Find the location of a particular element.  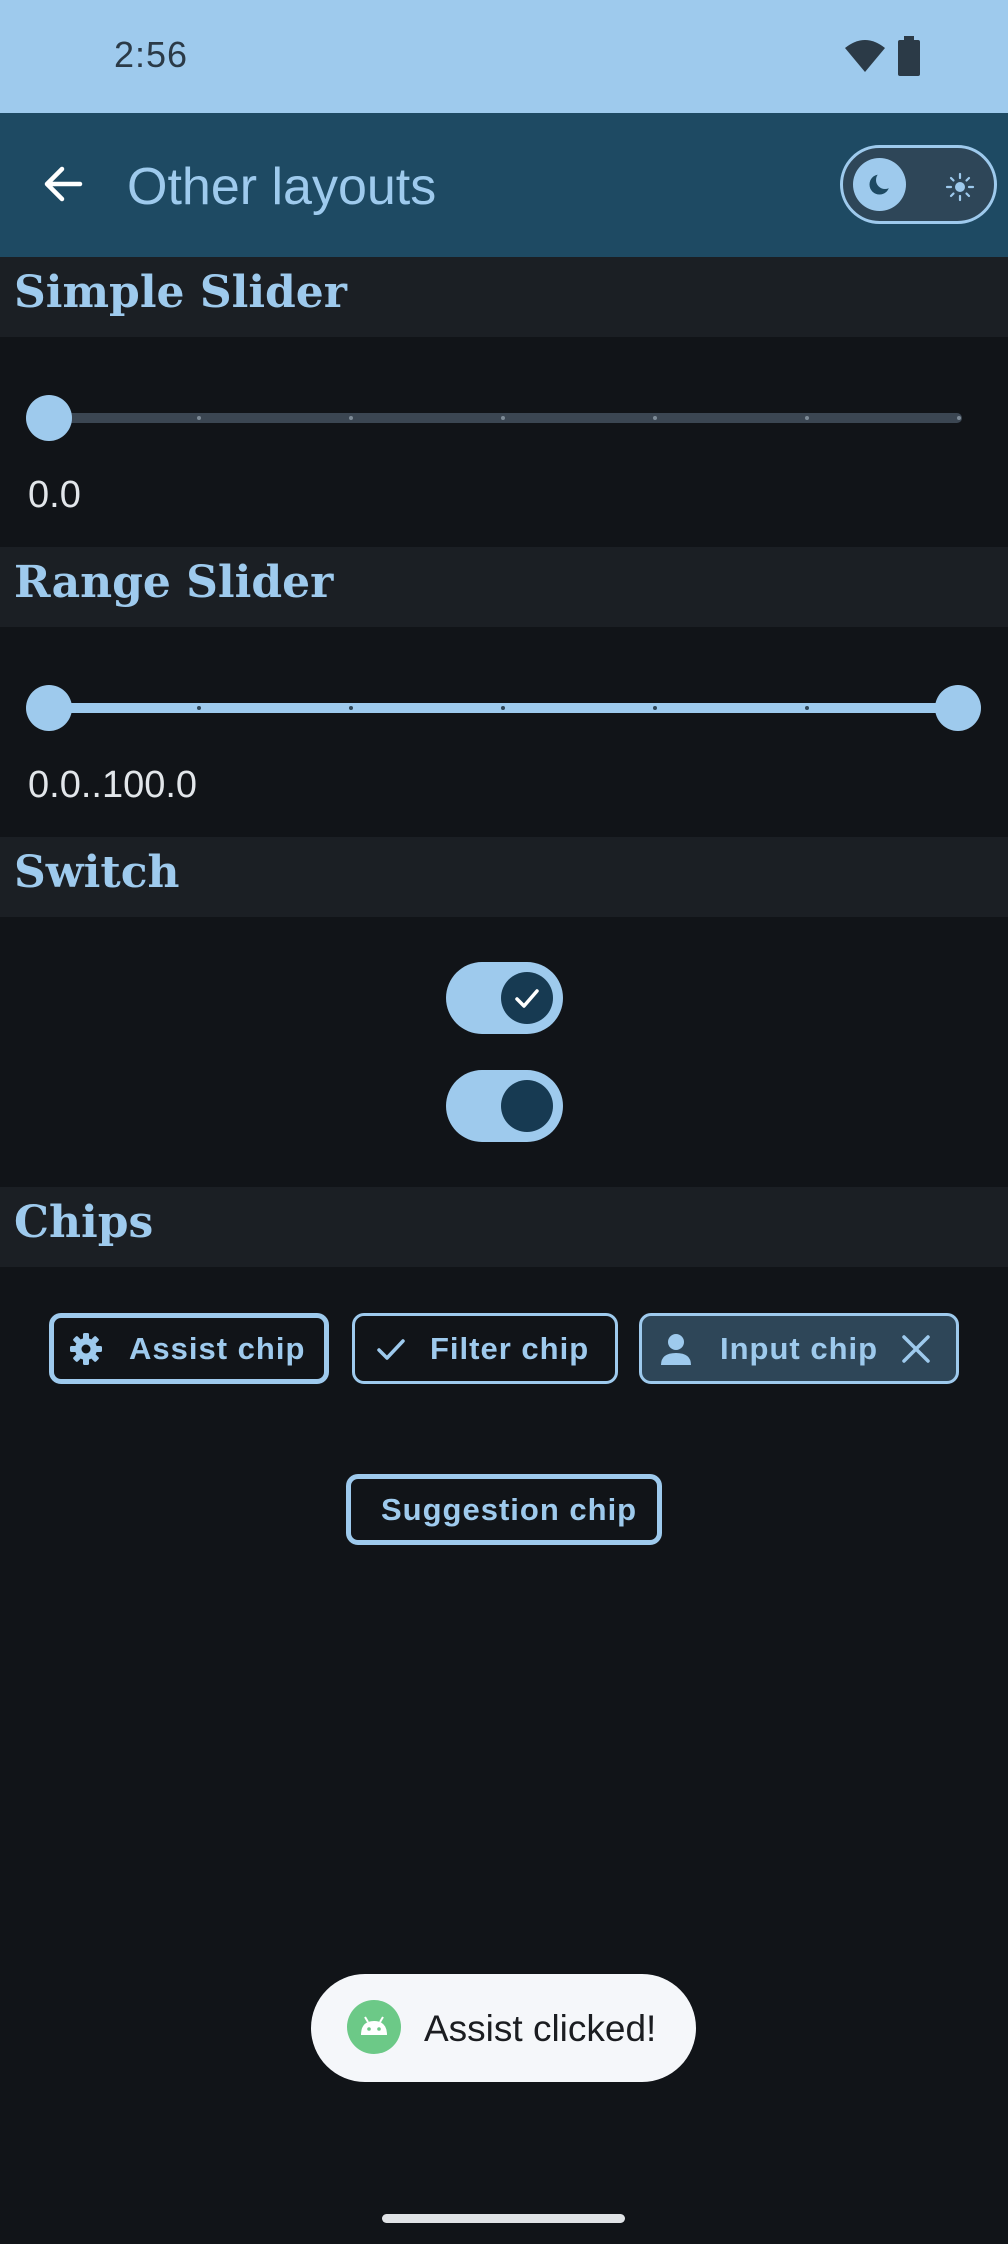

person-icon is located at coordinates (676, 1349).